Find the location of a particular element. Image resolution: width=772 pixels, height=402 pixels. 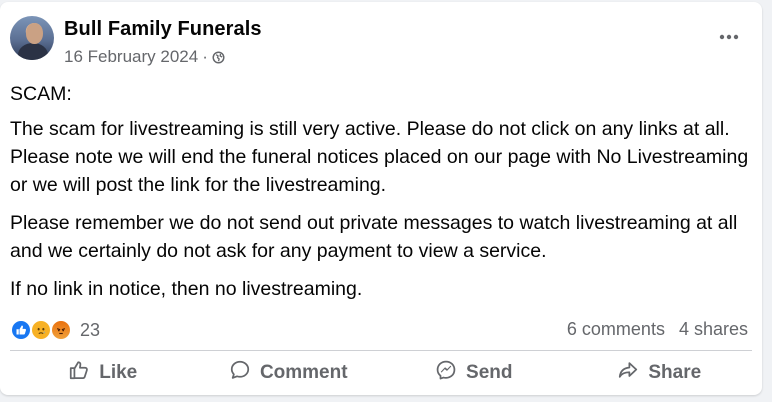

post-paragraph: SCAM: is located at coordinates (41, 94).